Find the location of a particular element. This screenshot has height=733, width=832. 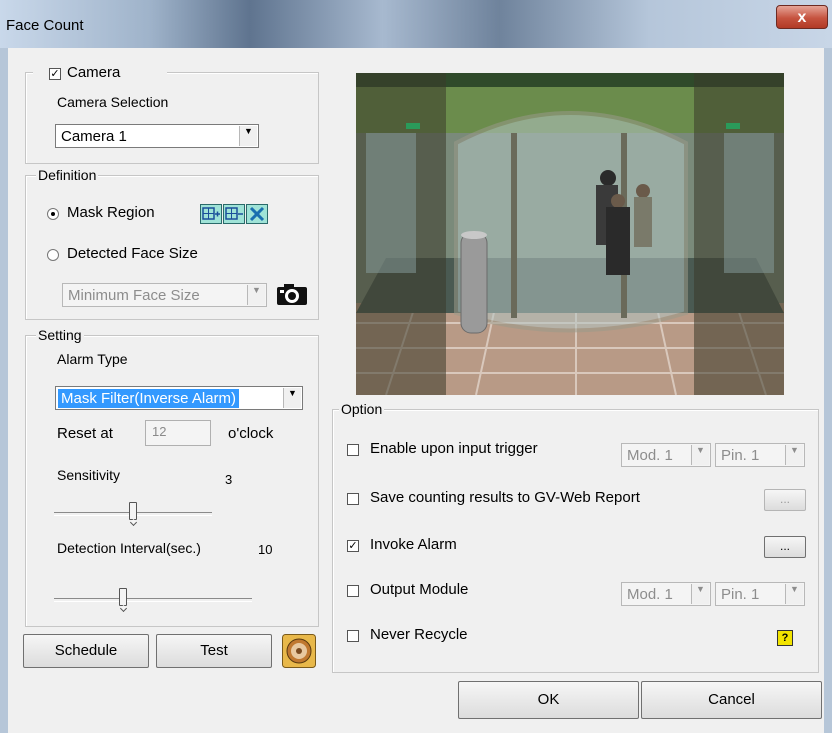

remove-mask-icon is located at coordinates (234, 214).